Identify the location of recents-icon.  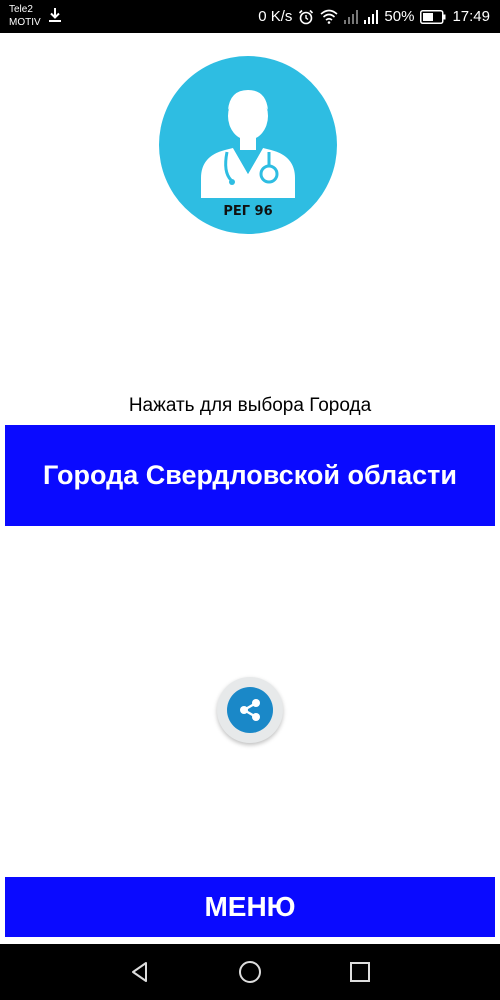
(360, 972).